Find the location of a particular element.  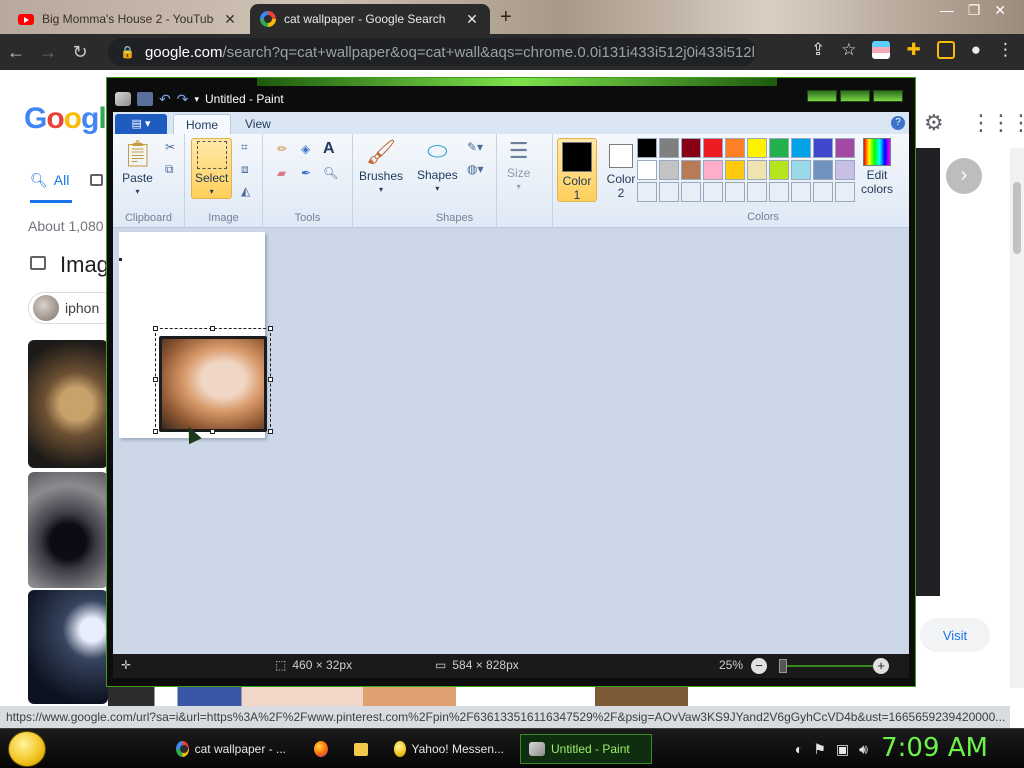

forward-arrow-icon: → is located at coordinates (48, 52).